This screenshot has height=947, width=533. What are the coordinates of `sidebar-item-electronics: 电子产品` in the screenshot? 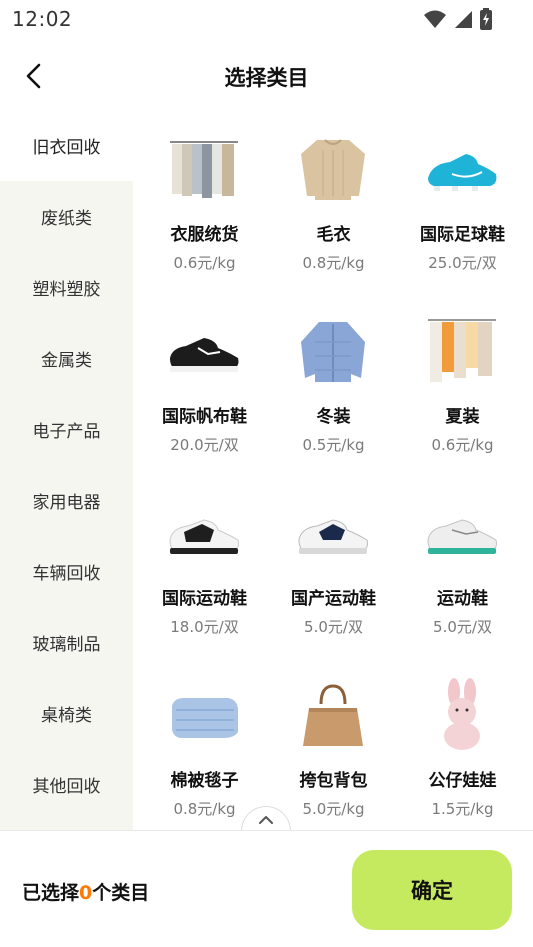 It's located at (66, 429).